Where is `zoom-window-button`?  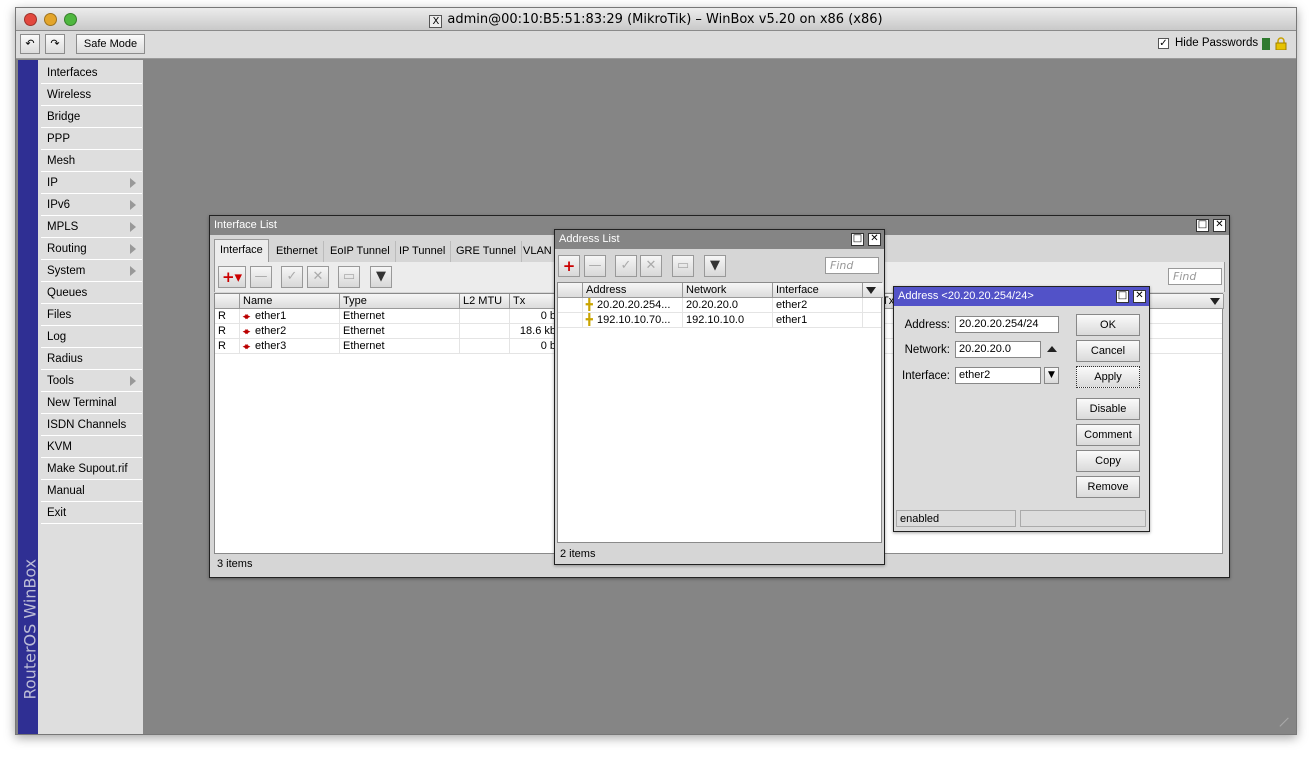 zoom-window-button is located at coordinates (70, 19).